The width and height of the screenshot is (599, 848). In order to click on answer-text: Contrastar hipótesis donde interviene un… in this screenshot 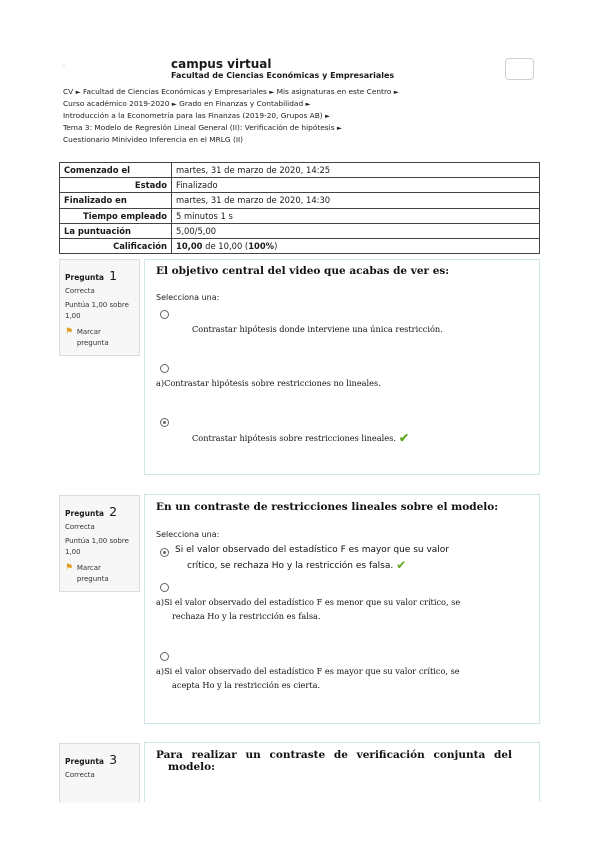, I will do `click(317, 329)`.